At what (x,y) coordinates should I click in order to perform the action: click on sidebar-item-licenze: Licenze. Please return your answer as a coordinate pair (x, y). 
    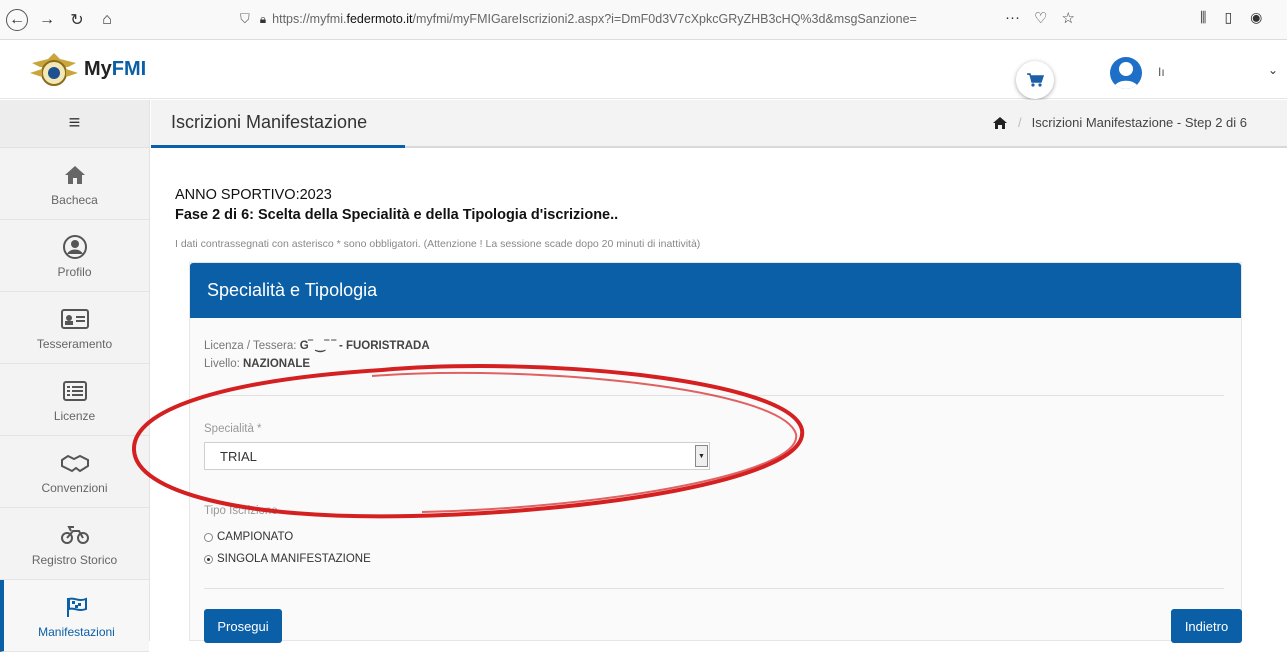
    Looking at the image, I should click on (74, 400).